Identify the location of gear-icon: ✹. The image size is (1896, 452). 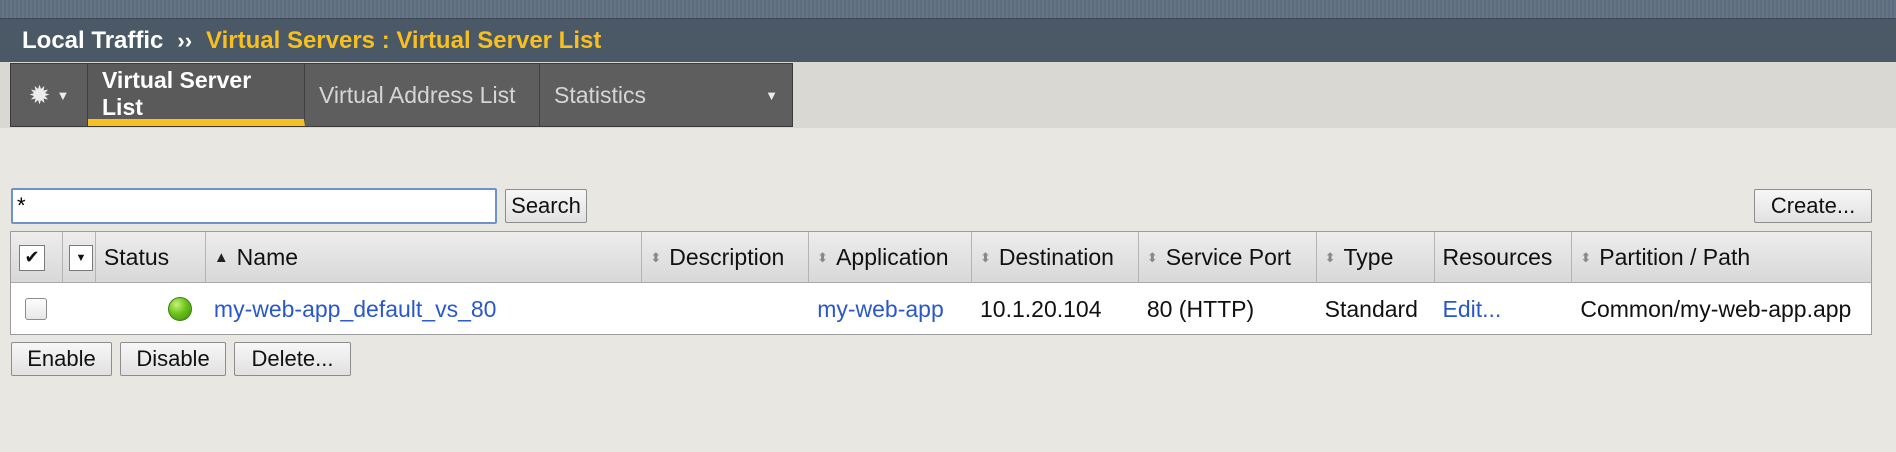
(39, 94).